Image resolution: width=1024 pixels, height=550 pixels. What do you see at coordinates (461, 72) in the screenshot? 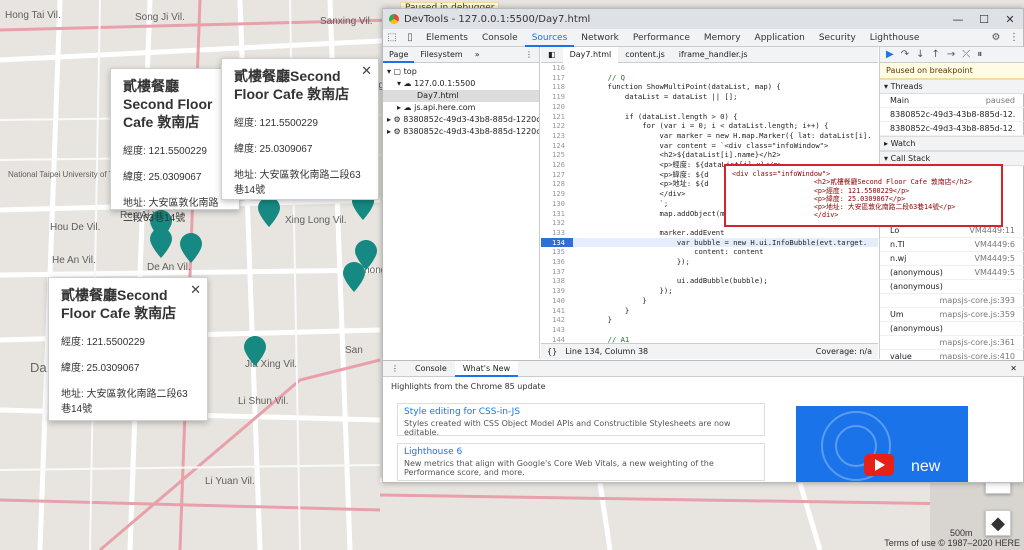
I see `tree-item: ▾ ▢ top` at bounding box center [461, 72].